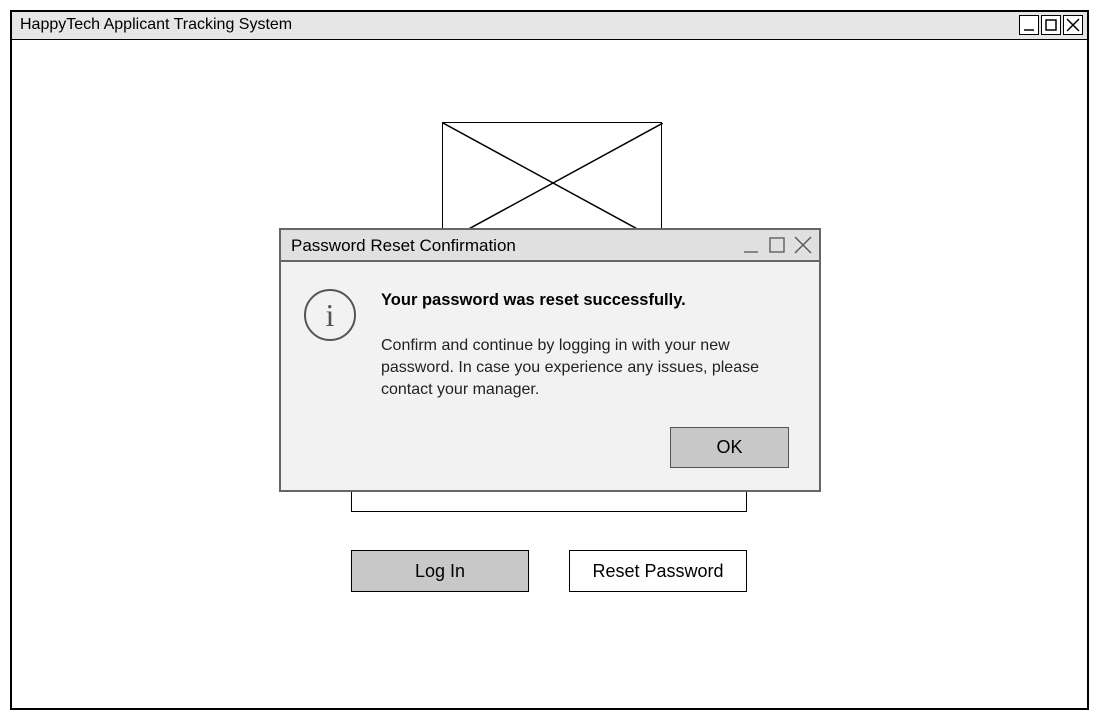 The image size is (1100, 720). Describe the element at coordinates (1029, 25) in the screenshot. I see `minimize-button` at that location.